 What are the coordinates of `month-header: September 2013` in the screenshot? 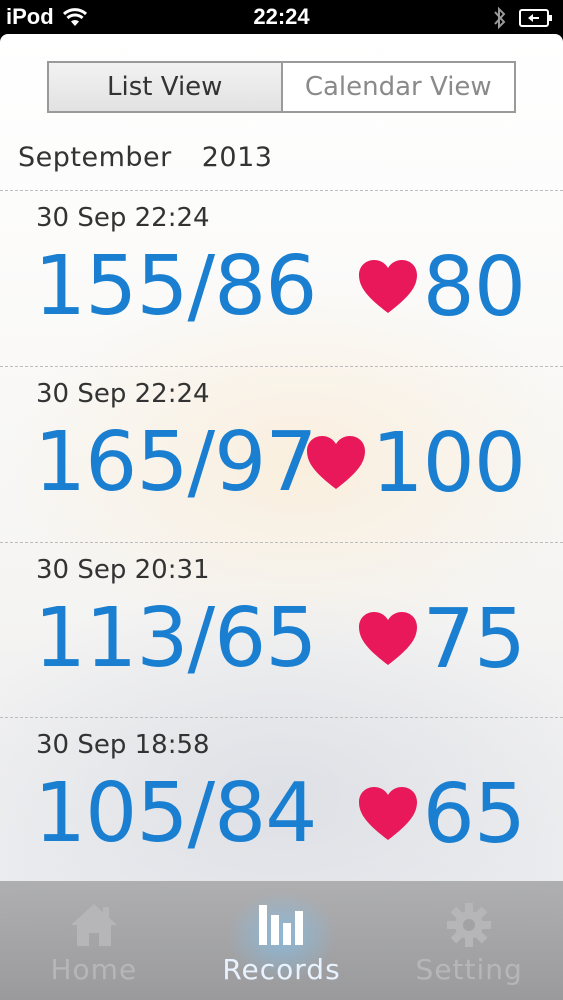 It's located at (145, 157).